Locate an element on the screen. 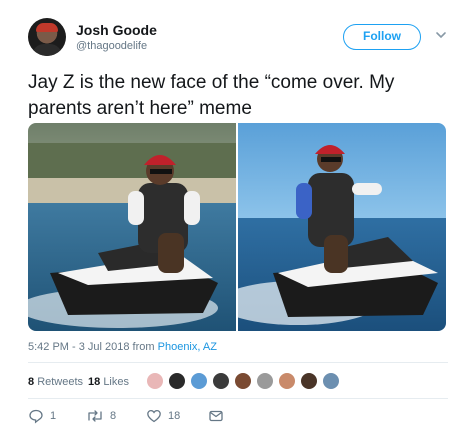 This screenshot has height=442, width=474. message-icon is located at coordinates (216, 416).